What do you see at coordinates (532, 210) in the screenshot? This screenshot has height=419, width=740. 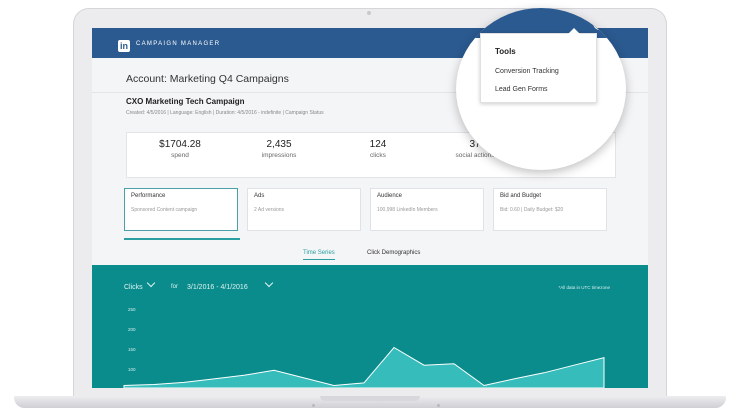 I see `card-subtitle: Bid: 0.60 | Daily Budget: $20` at bounding box center [532, 210].